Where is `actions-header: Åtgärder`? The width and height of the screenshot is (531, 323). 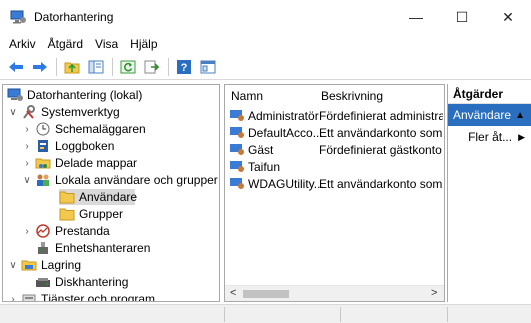 actions-header: Åtgärder is located at coordinates (489, 94).